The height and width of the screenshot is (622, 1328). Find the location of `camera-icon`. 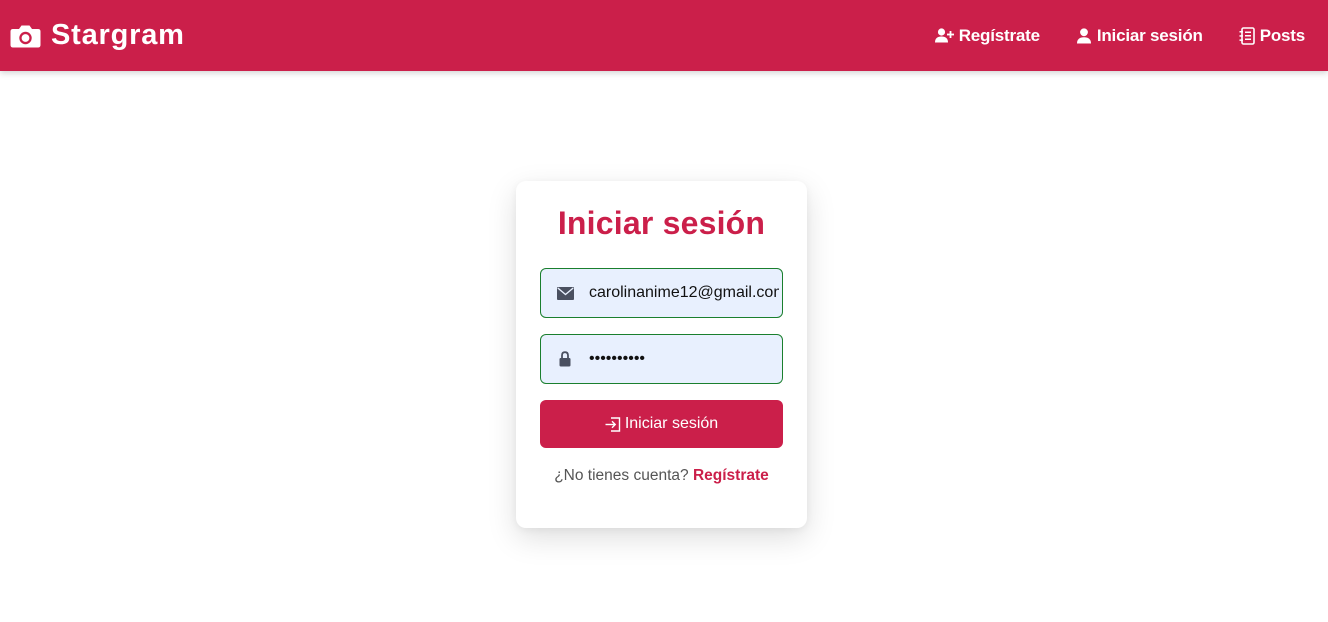

camera-icon is located at coordinates (25, 36).